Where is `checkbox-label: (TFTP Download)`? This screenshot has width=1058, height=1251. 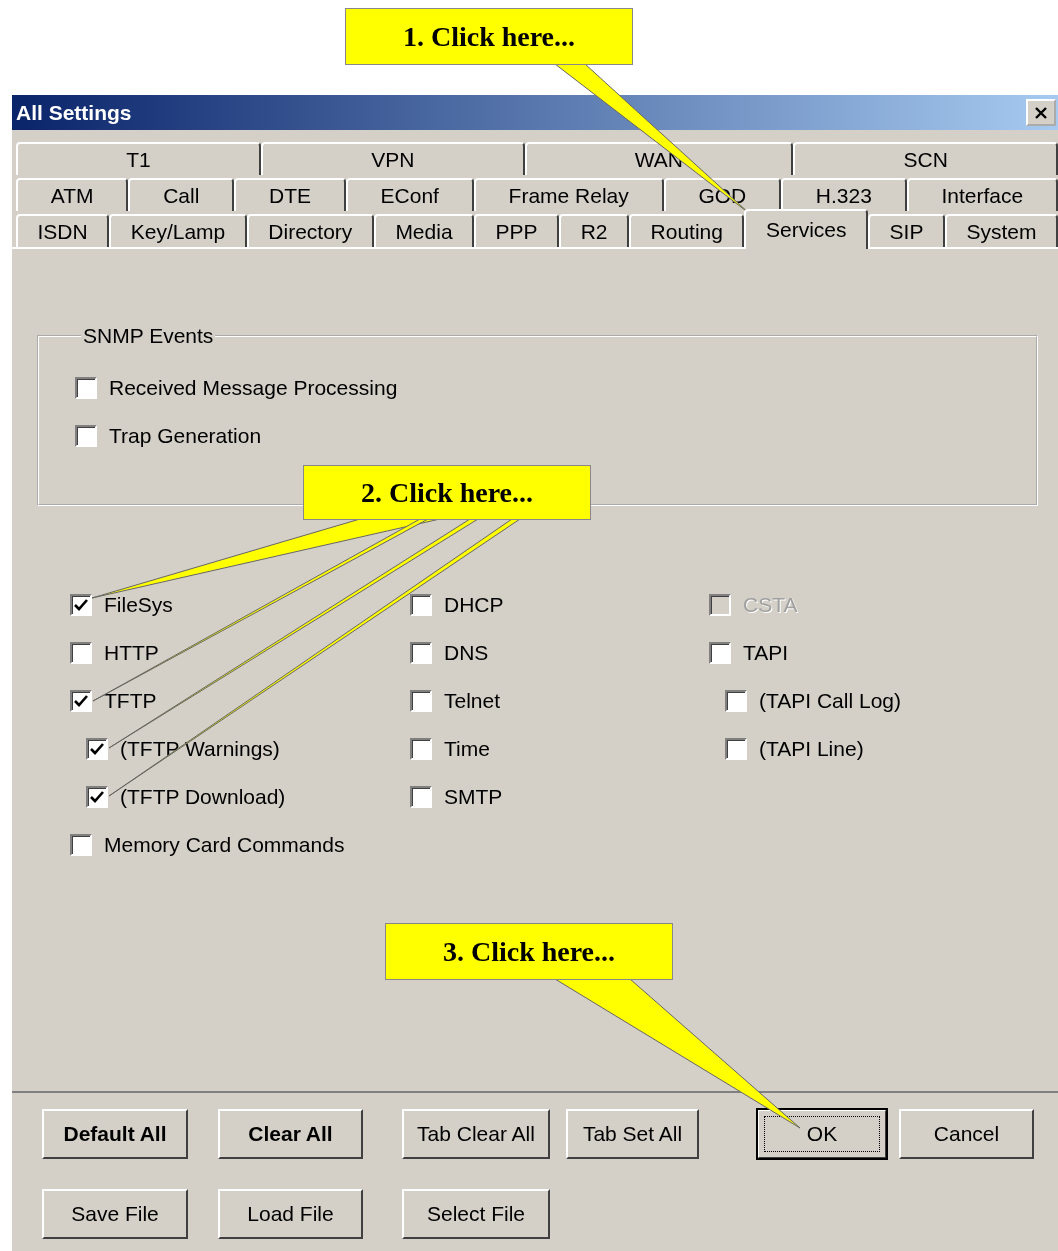
checkbox-label: (TFTP Download) is located at coordinates (203, 797).